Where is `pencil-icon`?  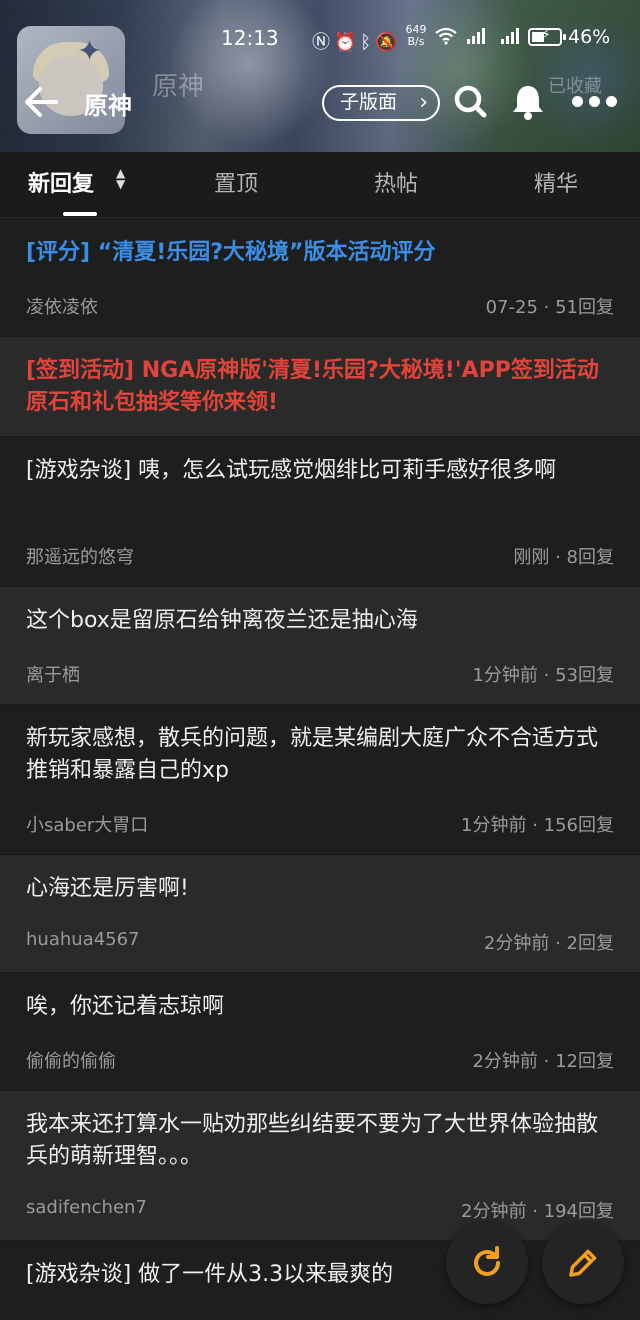
pencil-icon is located at coordinates (583, 1263).